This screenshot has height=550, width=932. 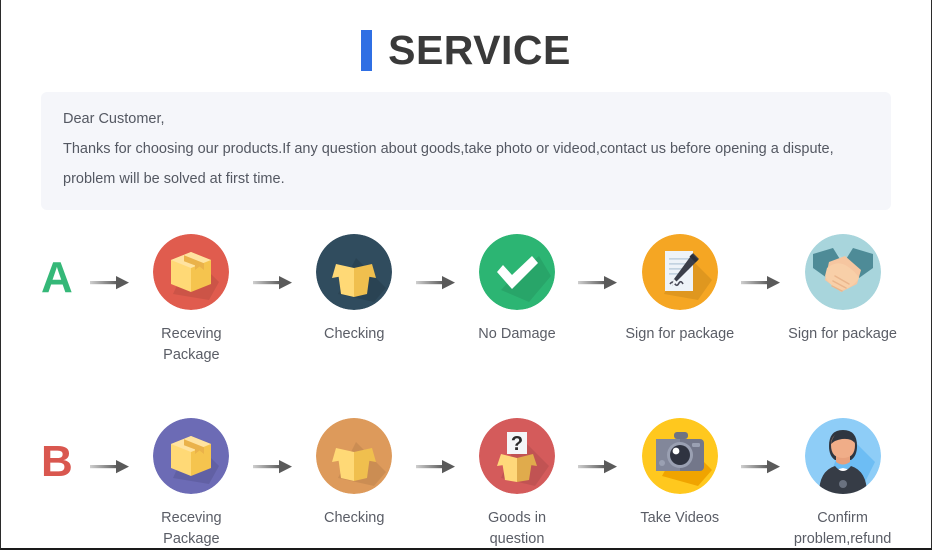 I want to click on camera-icon, so click(x=679, y=455).